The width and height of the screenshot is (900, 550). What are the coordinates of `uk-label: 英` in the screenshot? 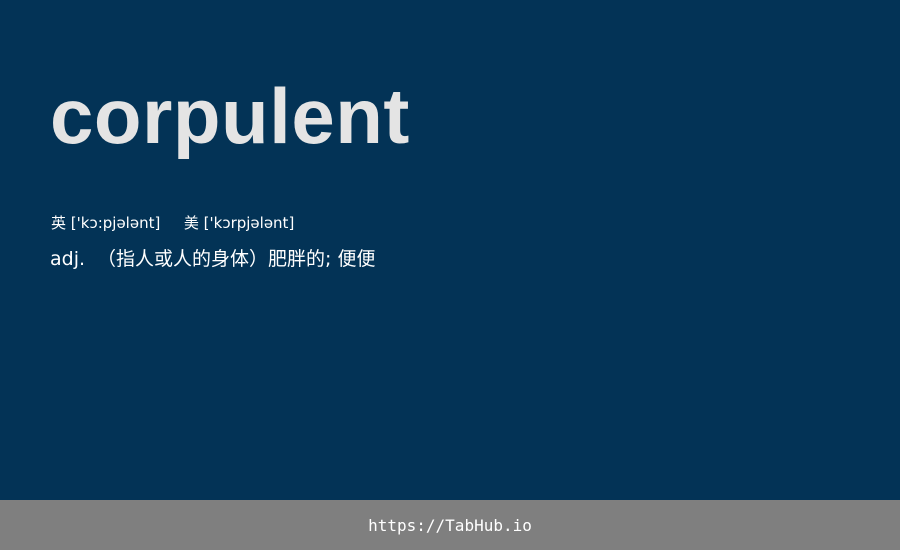 It's located at (59, 223).